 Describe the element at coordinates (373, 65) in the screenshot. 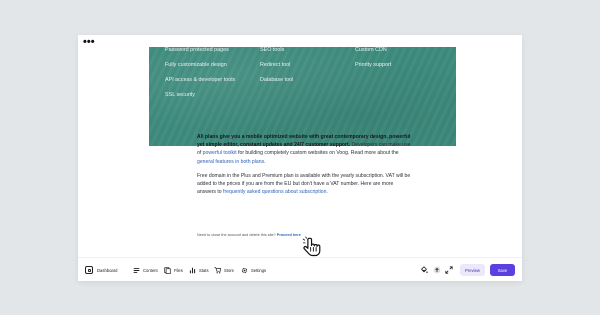

I see `feature-item: Priority support` at that location.